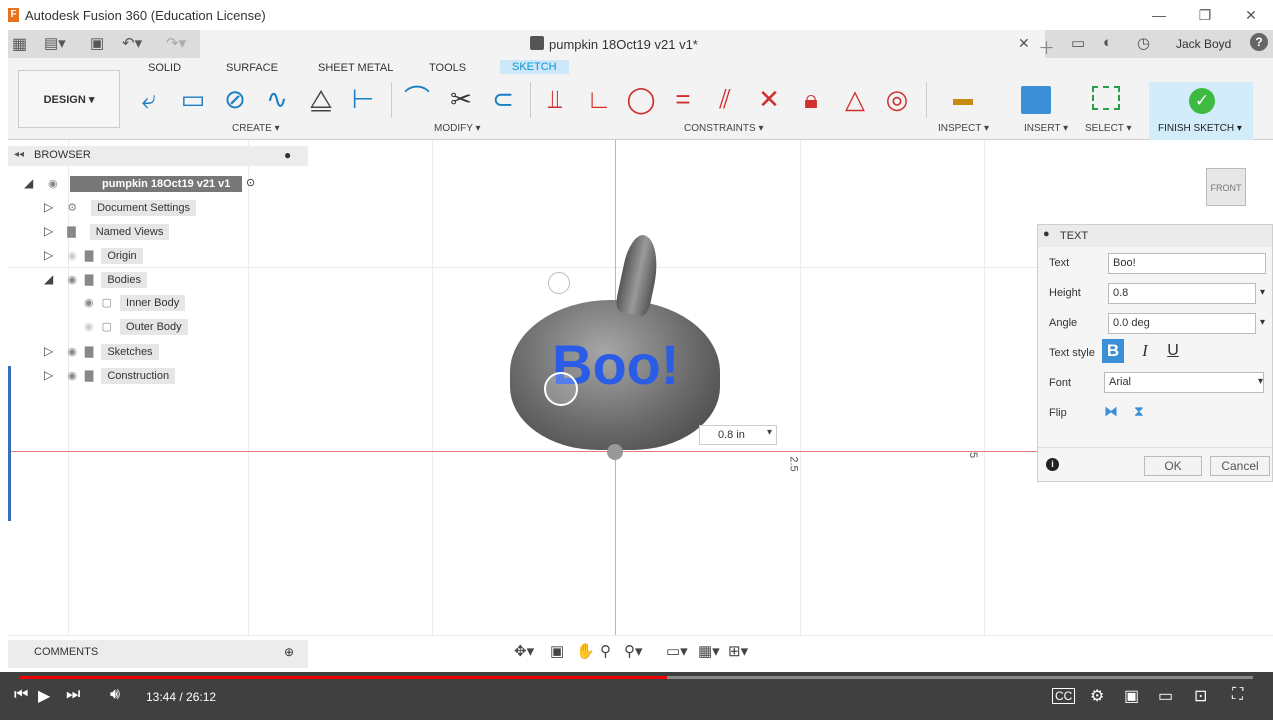 Image resolution: width=1273 pixels, height=720 pixels. Describe the element at coordinates (1113, 351) in the screenshot. I see `bold-button: B` at that location.